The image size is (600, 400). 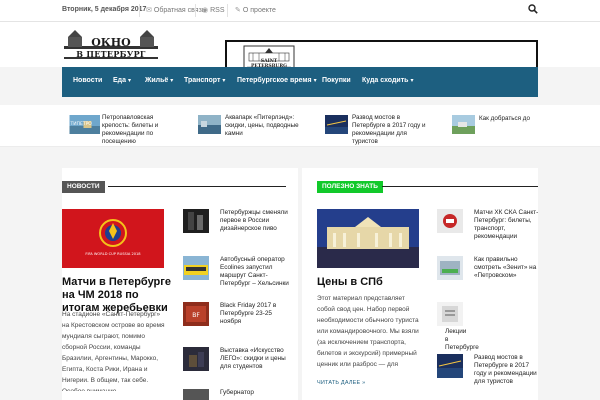 What do you see at coordinates (149, 10) in the screenshot?
I see `mail-icon: ✉` at bounding box center [149, 10].